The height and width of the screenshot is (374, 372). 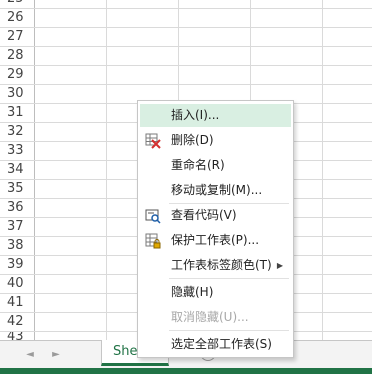 I want to click on status-bar, so click(x=186, y=371).